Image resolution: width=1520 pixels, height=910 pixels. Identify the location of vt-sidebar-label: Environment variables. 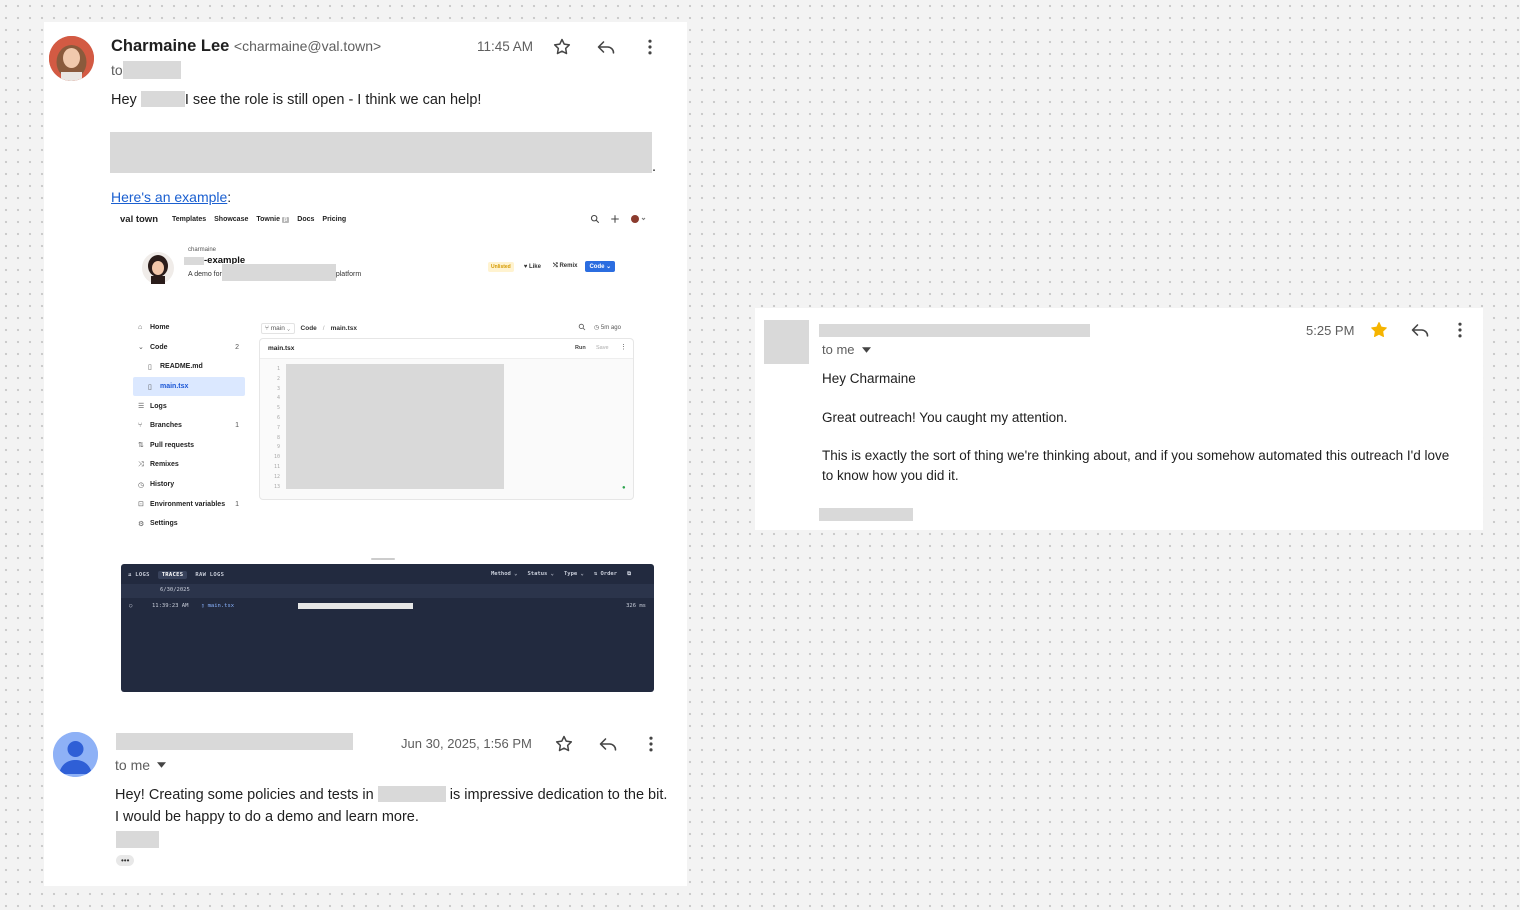
(188, 504).